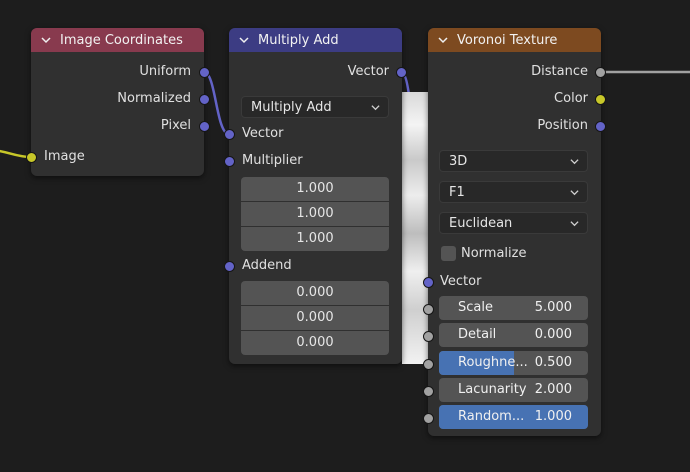 Image resolution: width=690 pixels, height=472 pixels. I want to click on scale-slider: Scale 5.000, so click(513, 308).